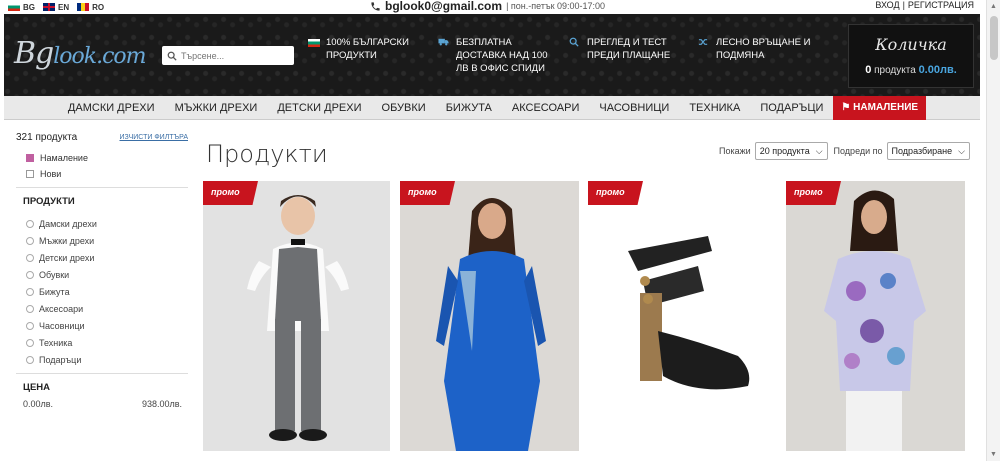  Describe the element at coordinates (216, 108) in the screenshot. I see `nav-mens-clothing: МЪЖКИ ДРЕХИ` at that location.